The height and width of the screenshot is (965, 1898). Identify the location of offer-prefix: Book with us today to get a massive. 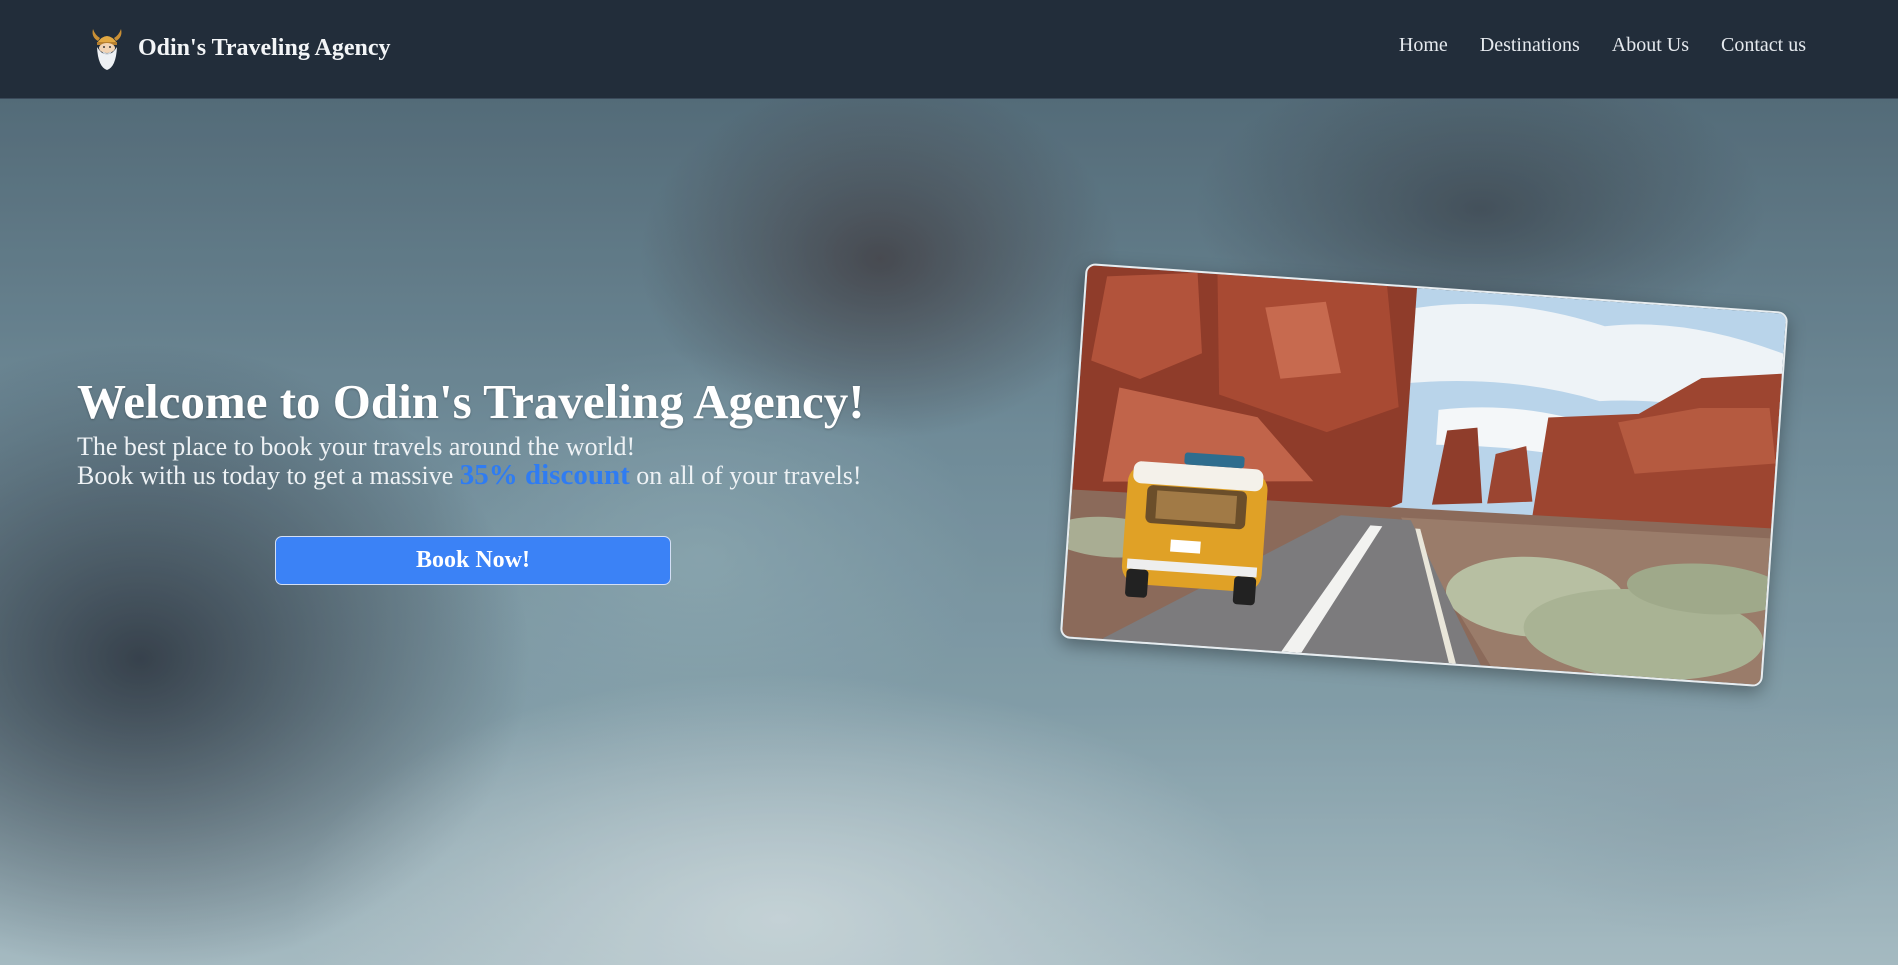
(265, 475).